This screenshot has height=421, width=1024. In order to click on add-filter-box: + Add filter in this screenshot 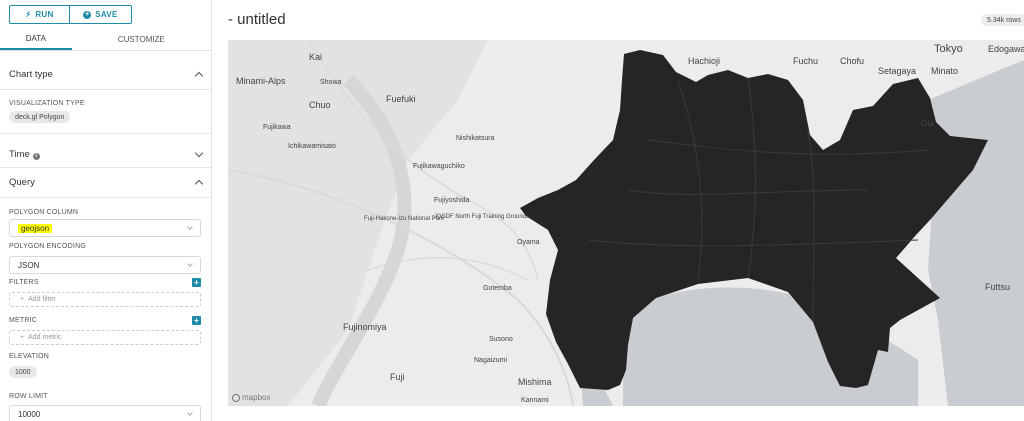, I will do `click(105, 299)`.